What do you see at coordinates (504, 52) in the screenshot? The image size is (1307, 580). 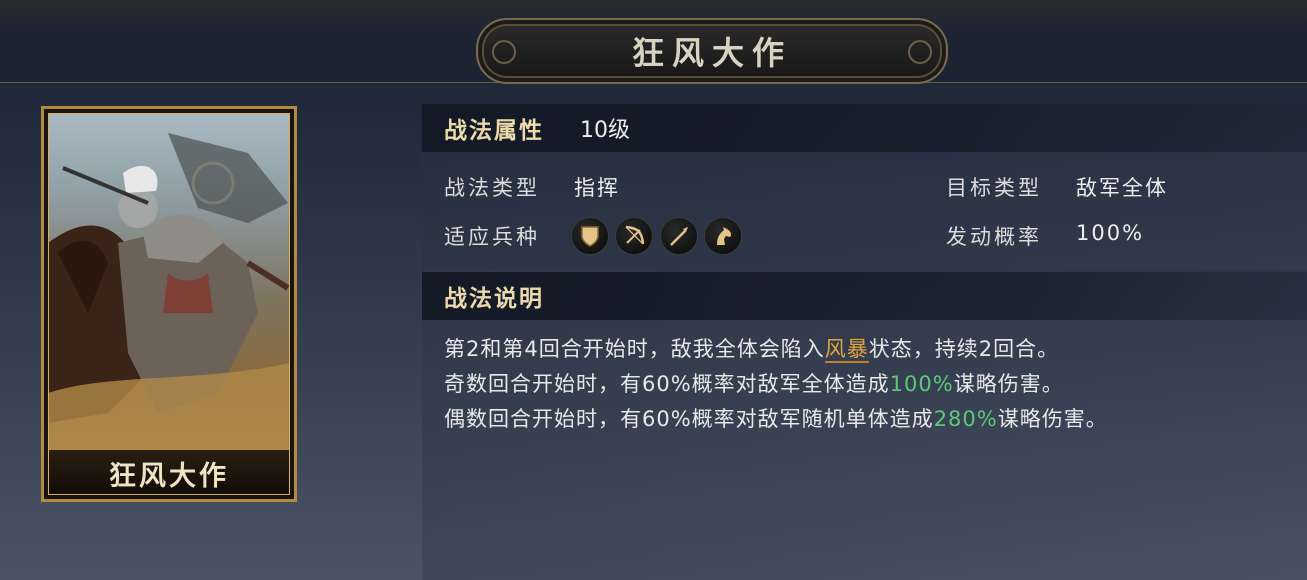 I see `ornament-left` at bounding box center [504, 52].